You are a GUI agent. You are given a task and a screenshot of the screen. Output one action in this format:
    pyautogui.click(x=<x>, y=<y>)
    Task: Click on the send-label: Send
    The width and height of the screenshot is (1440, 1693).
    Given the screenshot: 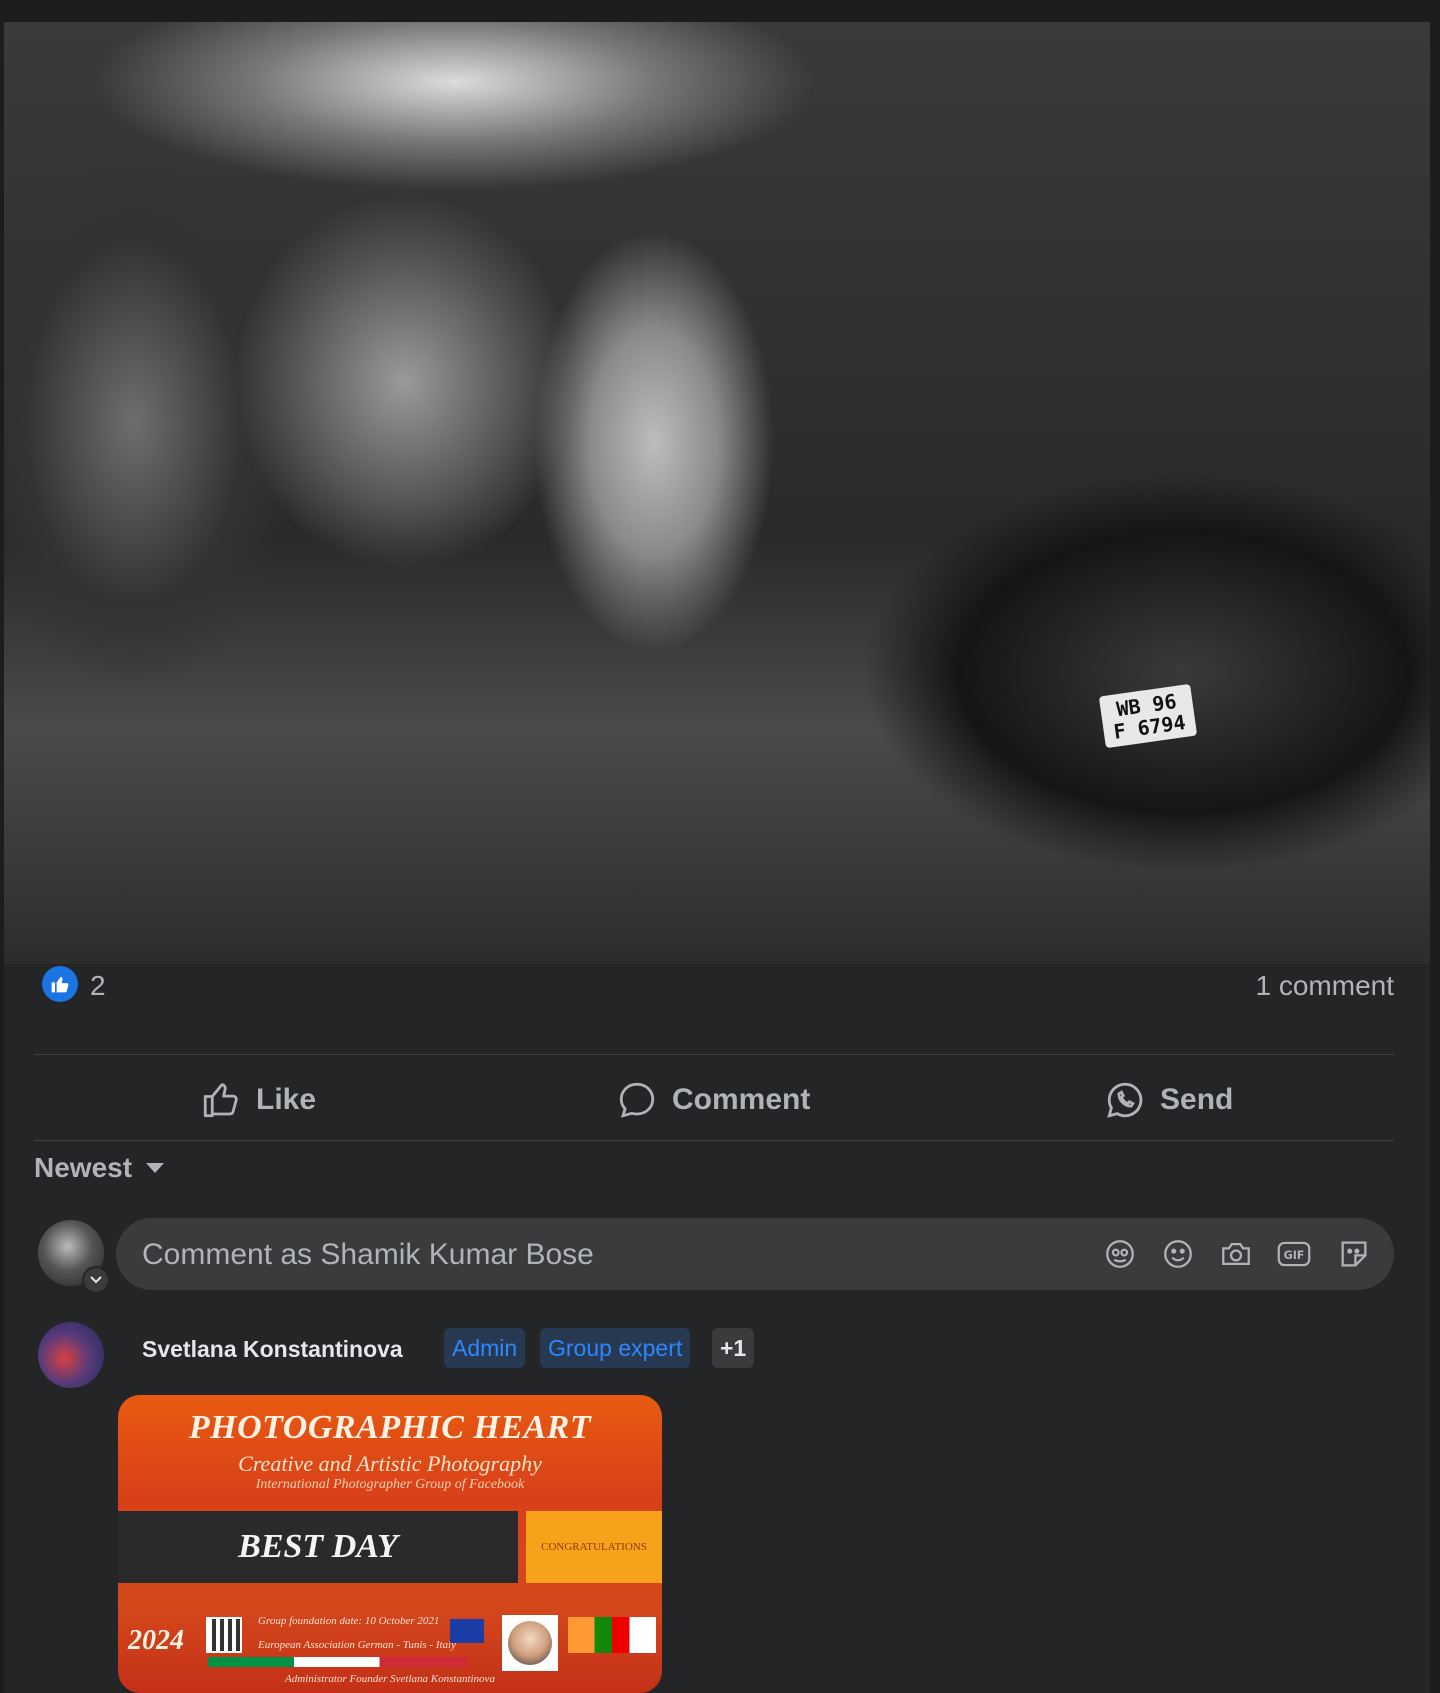 What is the action you would take?
    pyautogui.click(x=1197, y=1099)
    